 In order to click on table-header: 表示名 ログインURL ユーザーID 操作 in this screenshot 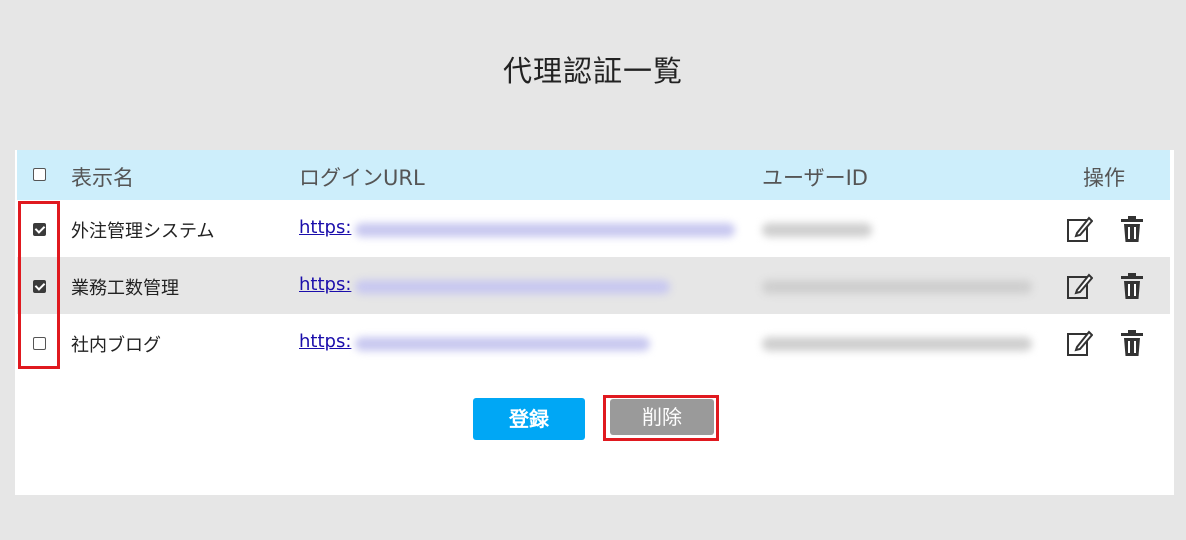, I will do `click(593, 175)`.